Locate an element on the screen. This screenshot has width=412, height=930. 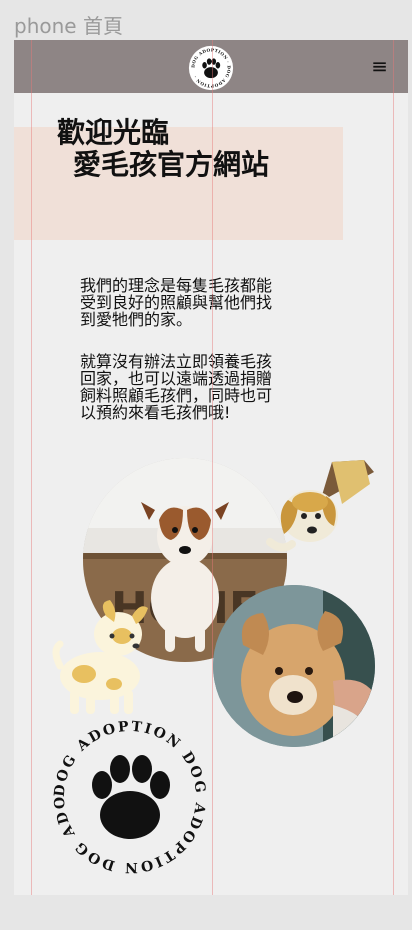
intro-paragraph-1: 我們的理念是每隻毛孩都能 受到良好的照顧與幫他們找 到愛牠們的家。 is located at coordinates (197, 302).